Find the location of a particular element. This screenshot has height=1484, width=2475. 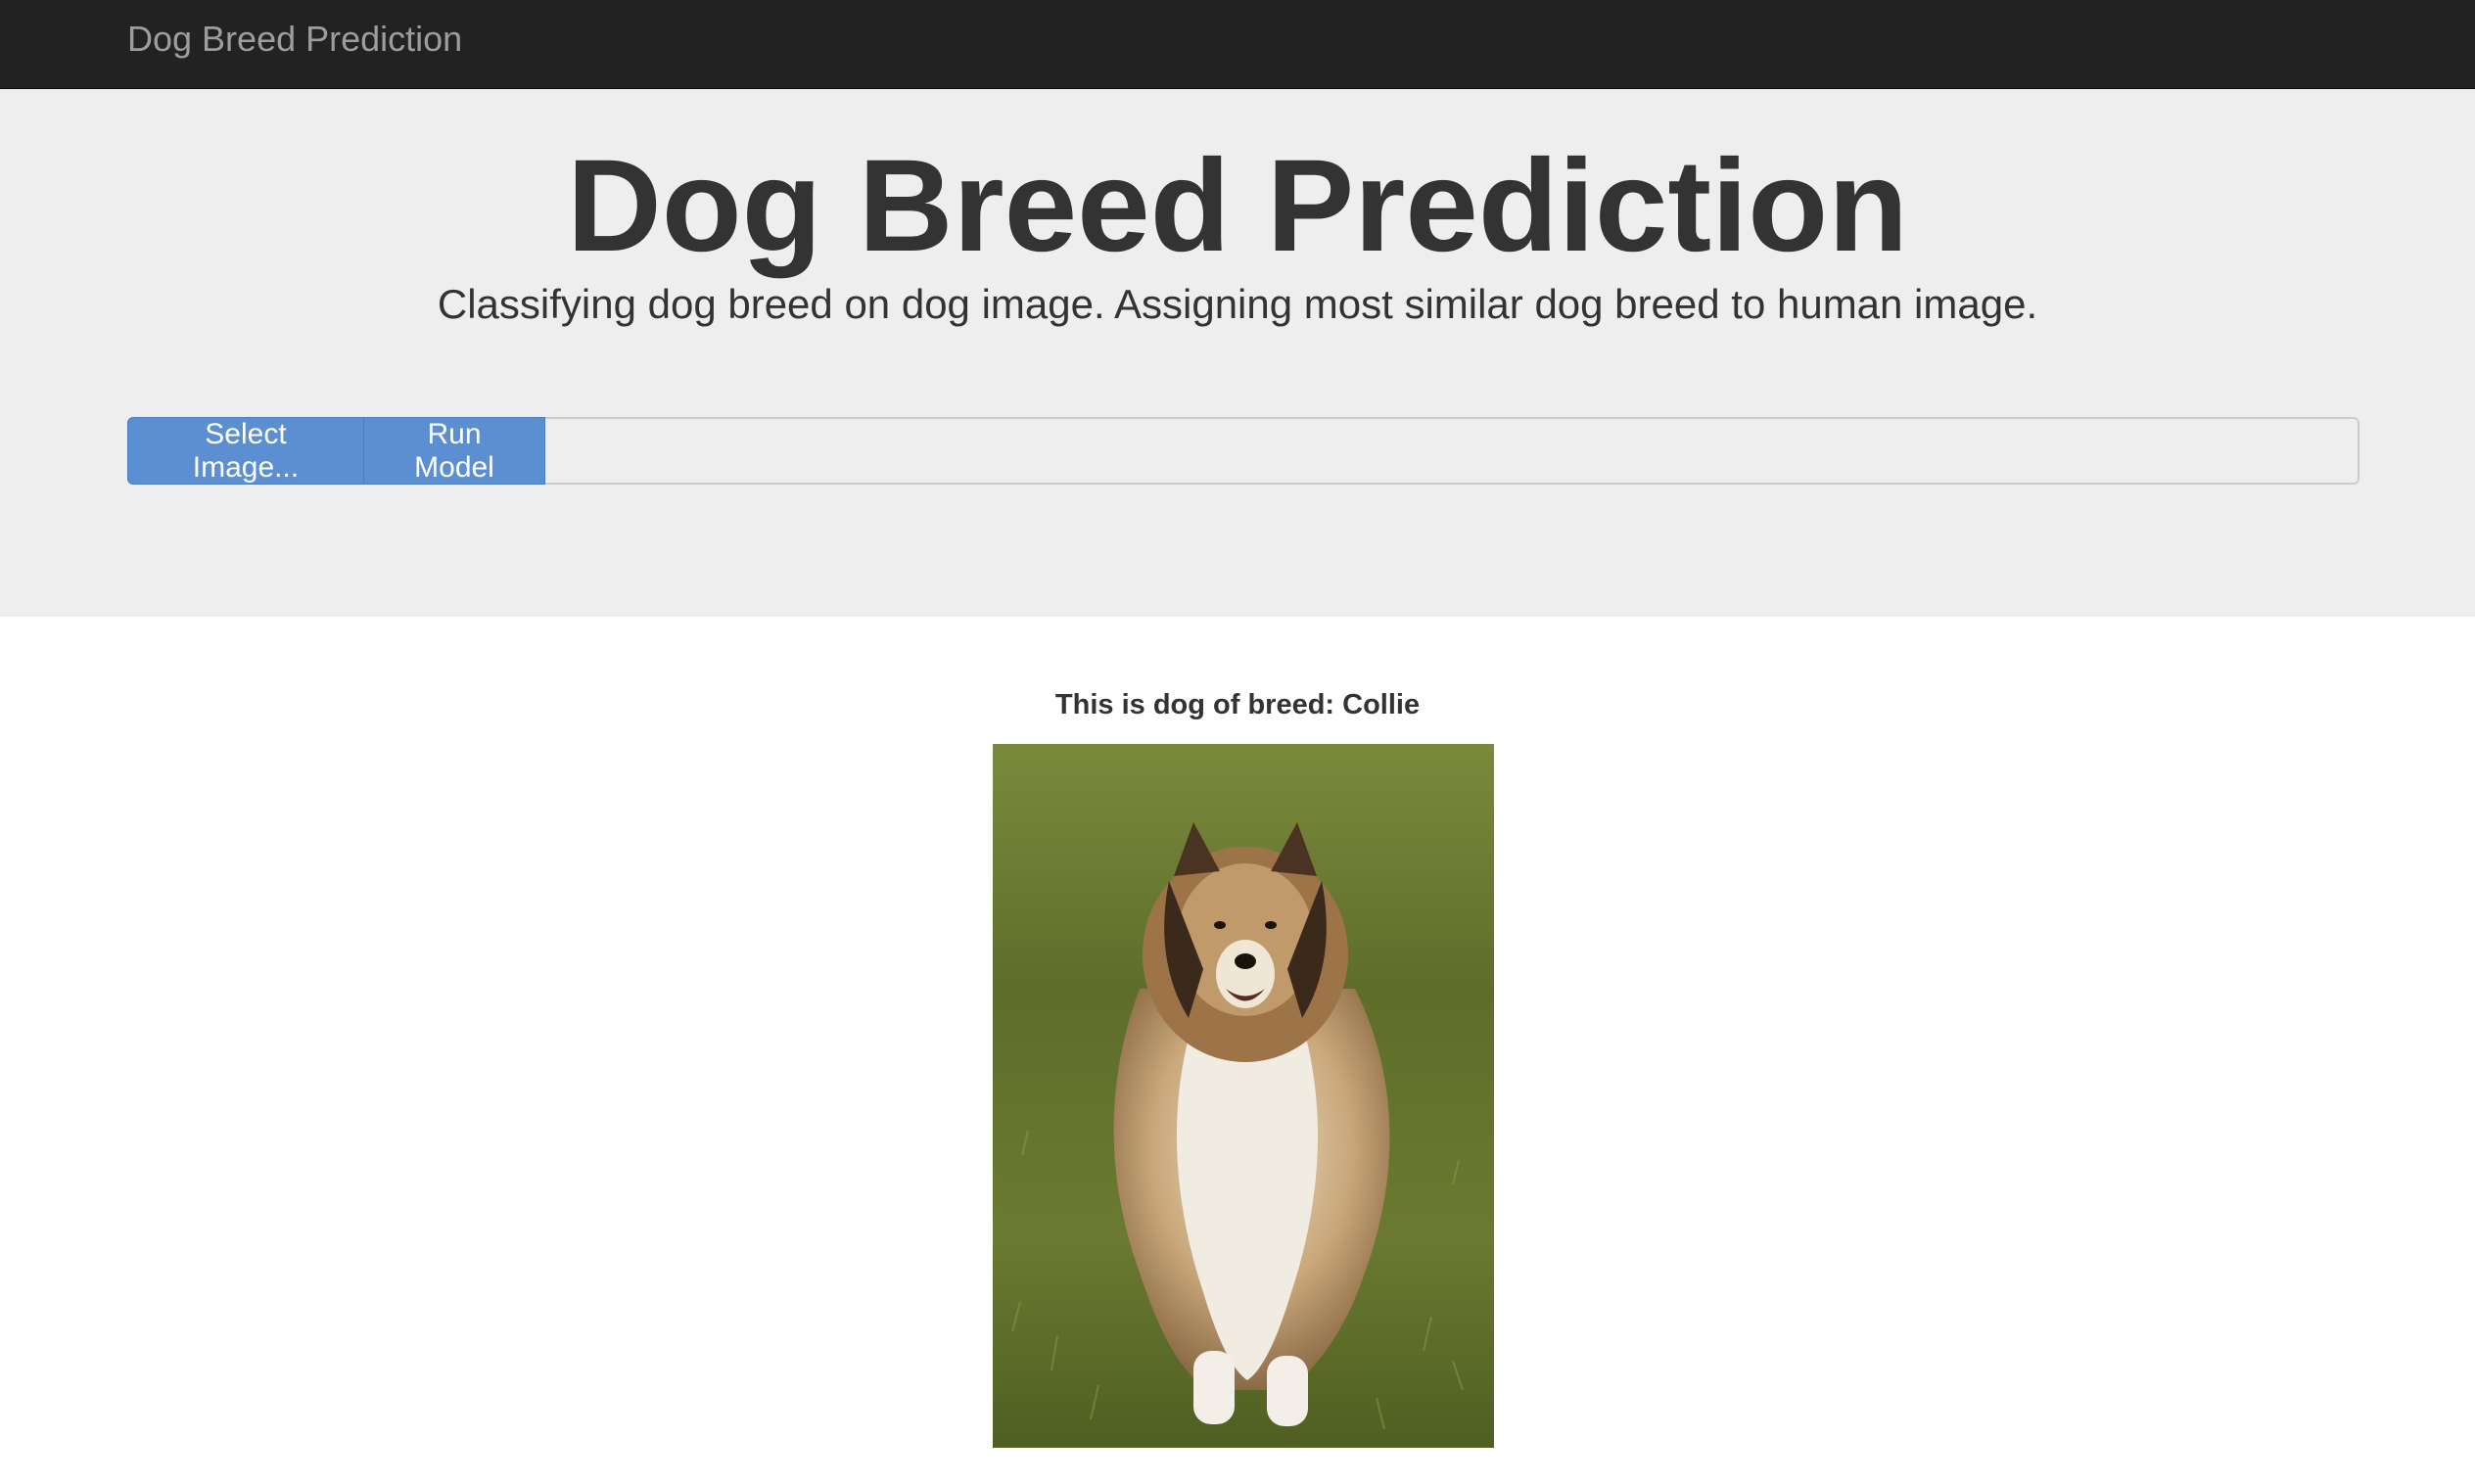

navbar: Dog Breed Prediction is located at coordinates (1237, 44).